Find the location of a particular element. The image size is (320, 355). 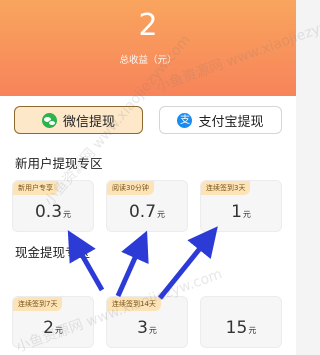

withdraw-option-card: 15元 is located at coordinates (241, 322).